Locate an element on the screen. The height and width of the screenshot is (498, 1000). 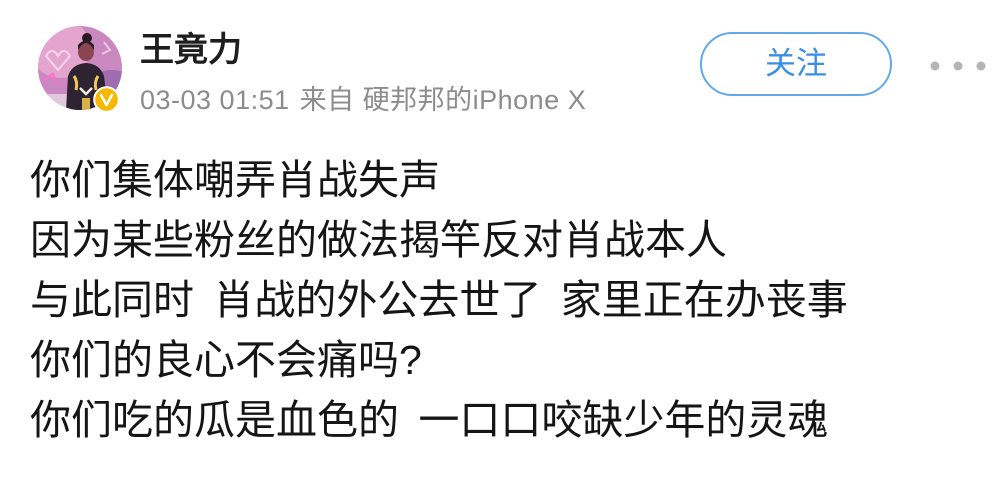
post-source: 来自 硬邦邦的iPhone X is located at coordinates (443, 100).